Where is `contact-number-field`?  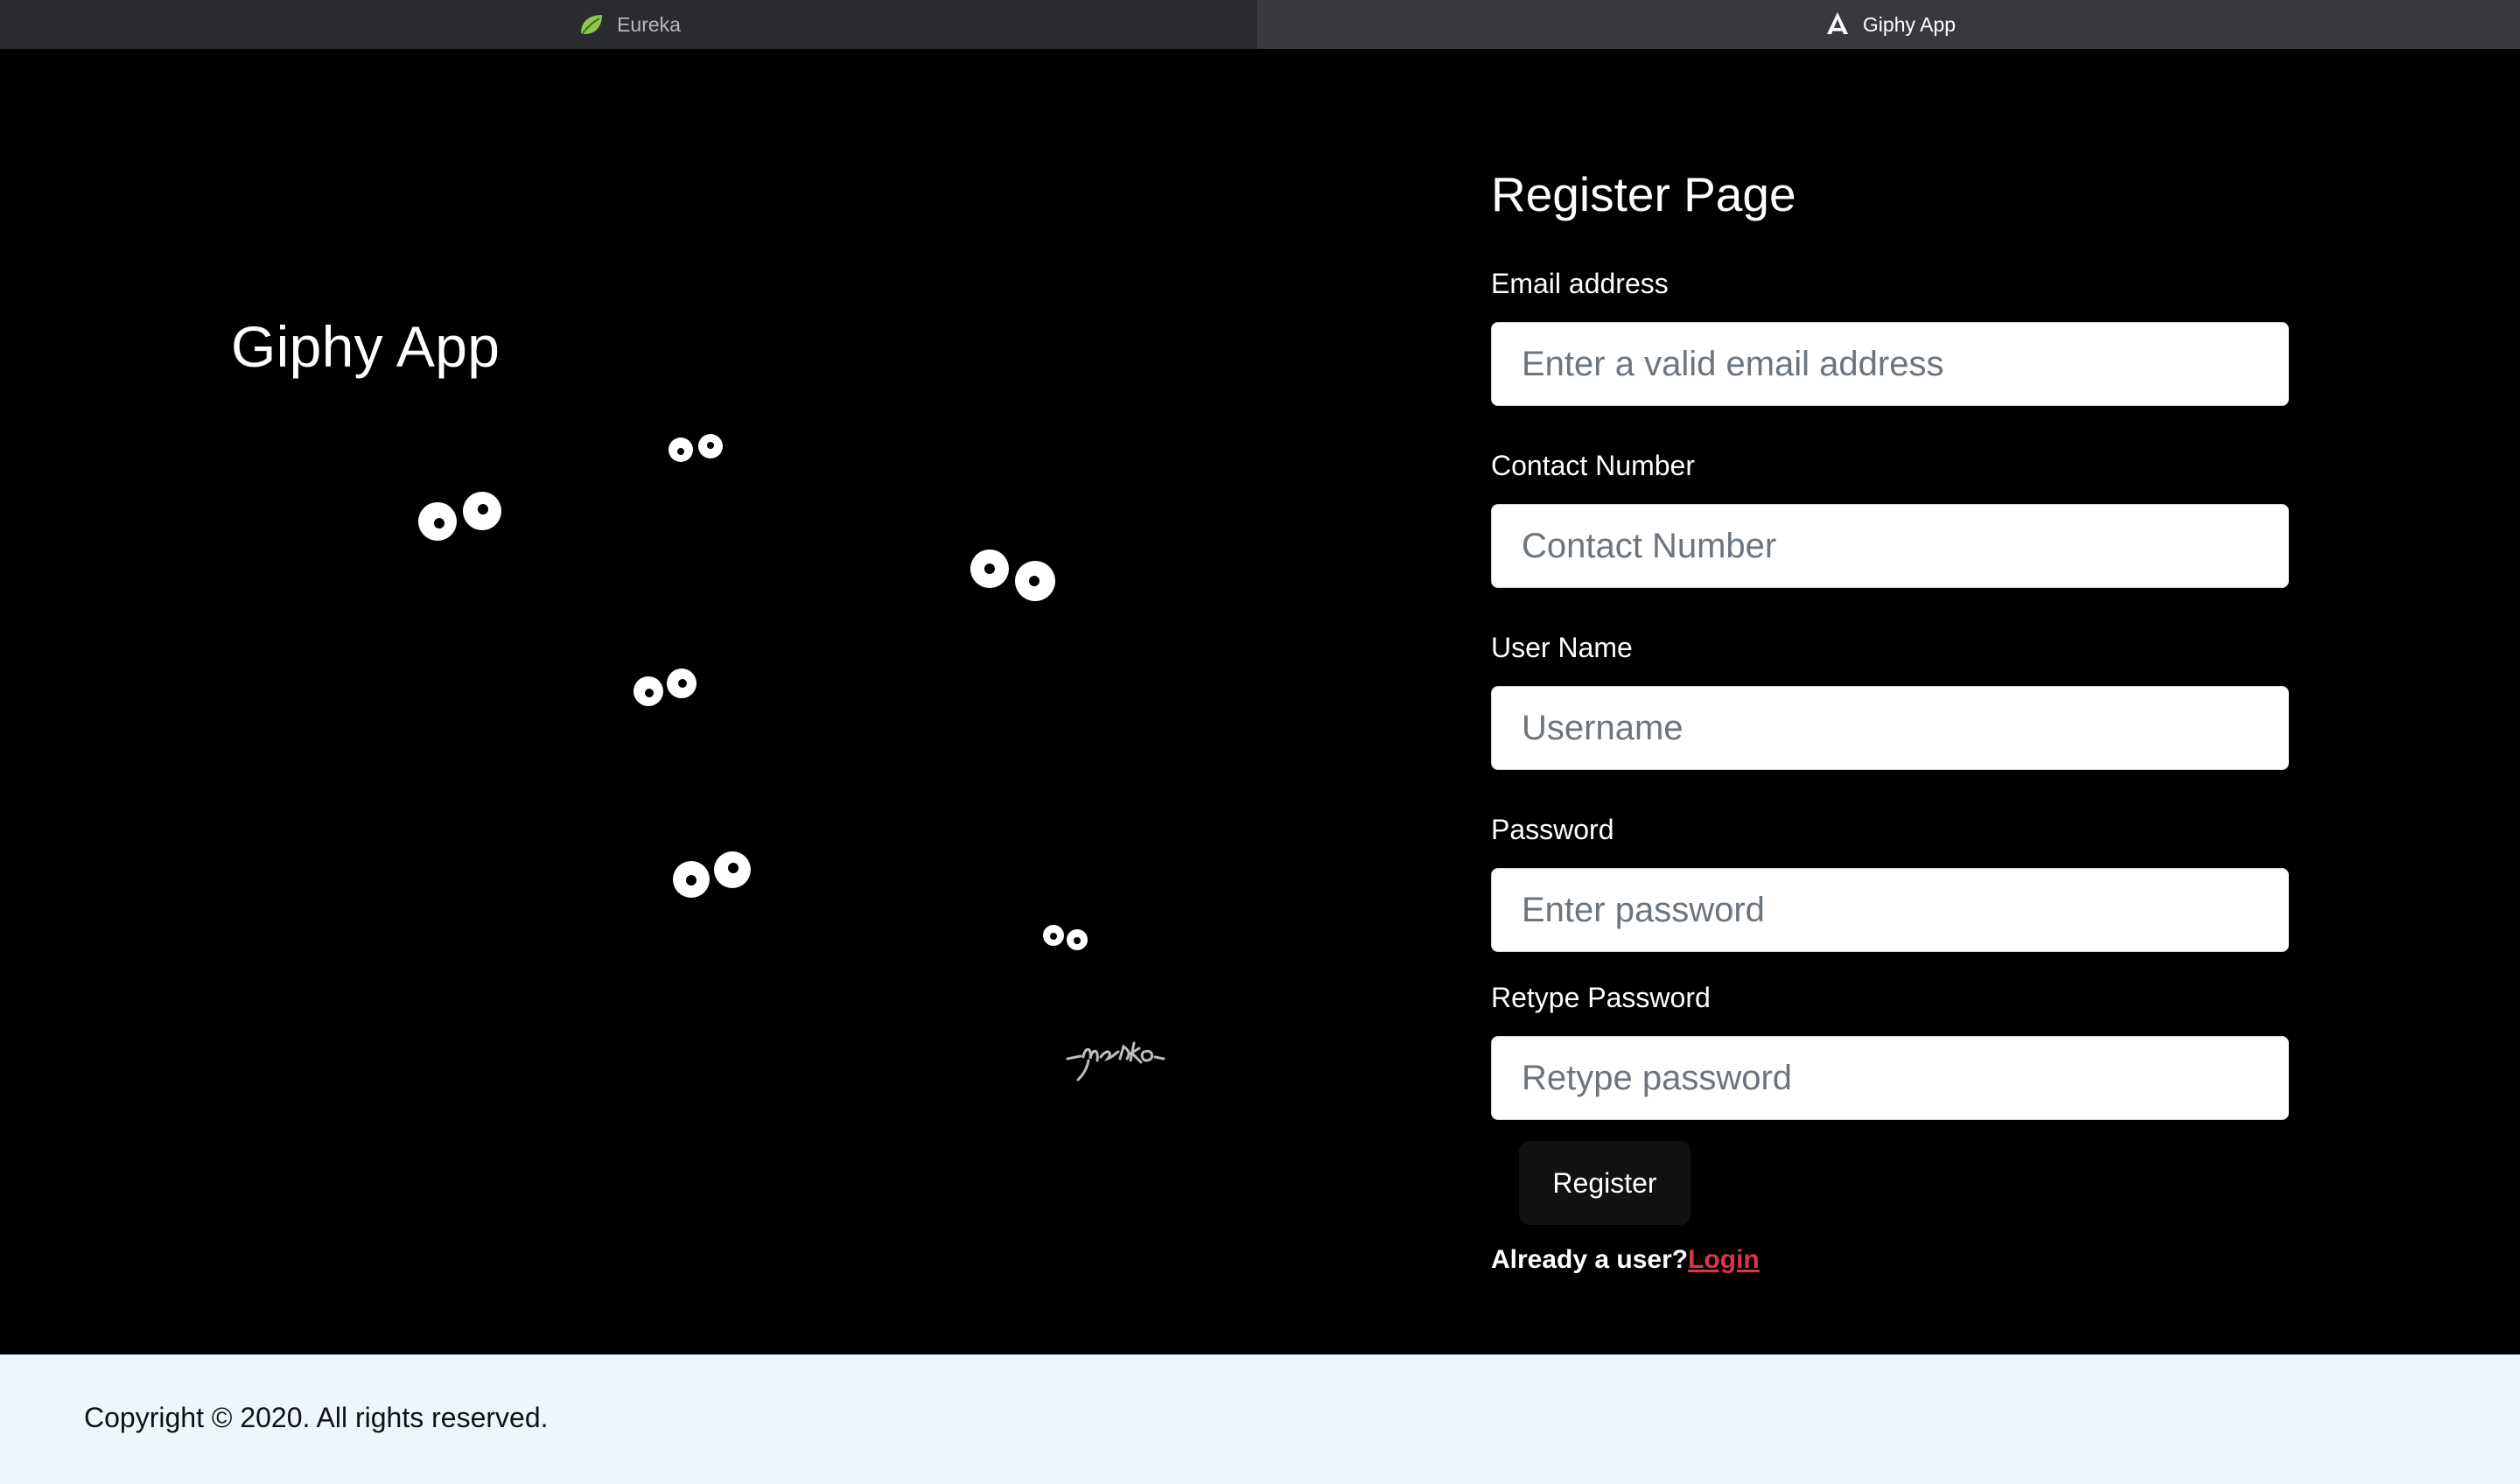 contact-number-field is located at coordinates (1890, 546).